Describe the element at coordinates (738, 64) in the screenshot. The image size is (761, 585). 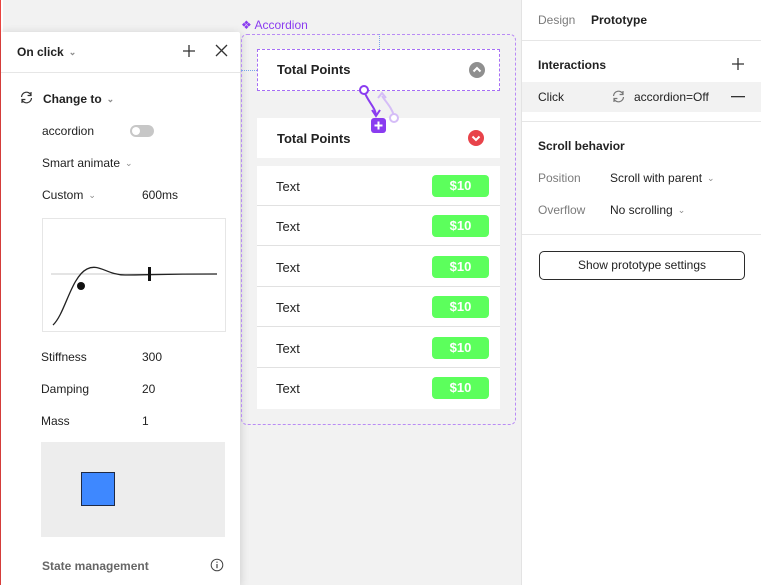
I see `add-interaction-icon` at that location.